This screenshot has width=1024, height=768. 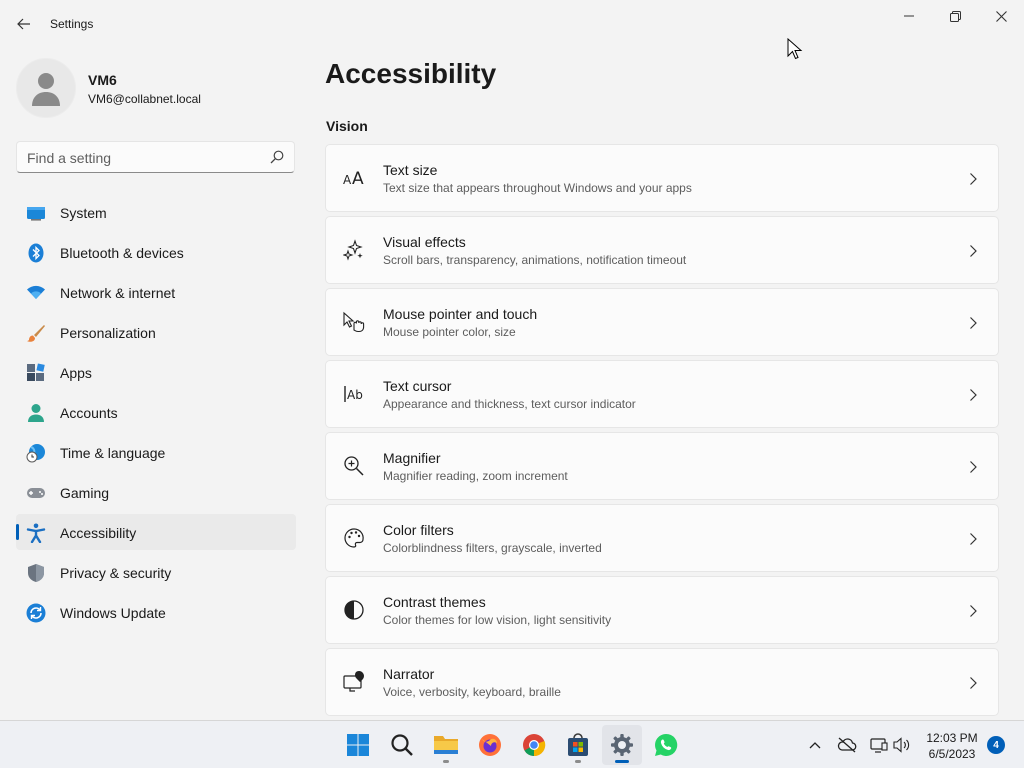 I want to click on minimize-button, so click(x=909, y=16).